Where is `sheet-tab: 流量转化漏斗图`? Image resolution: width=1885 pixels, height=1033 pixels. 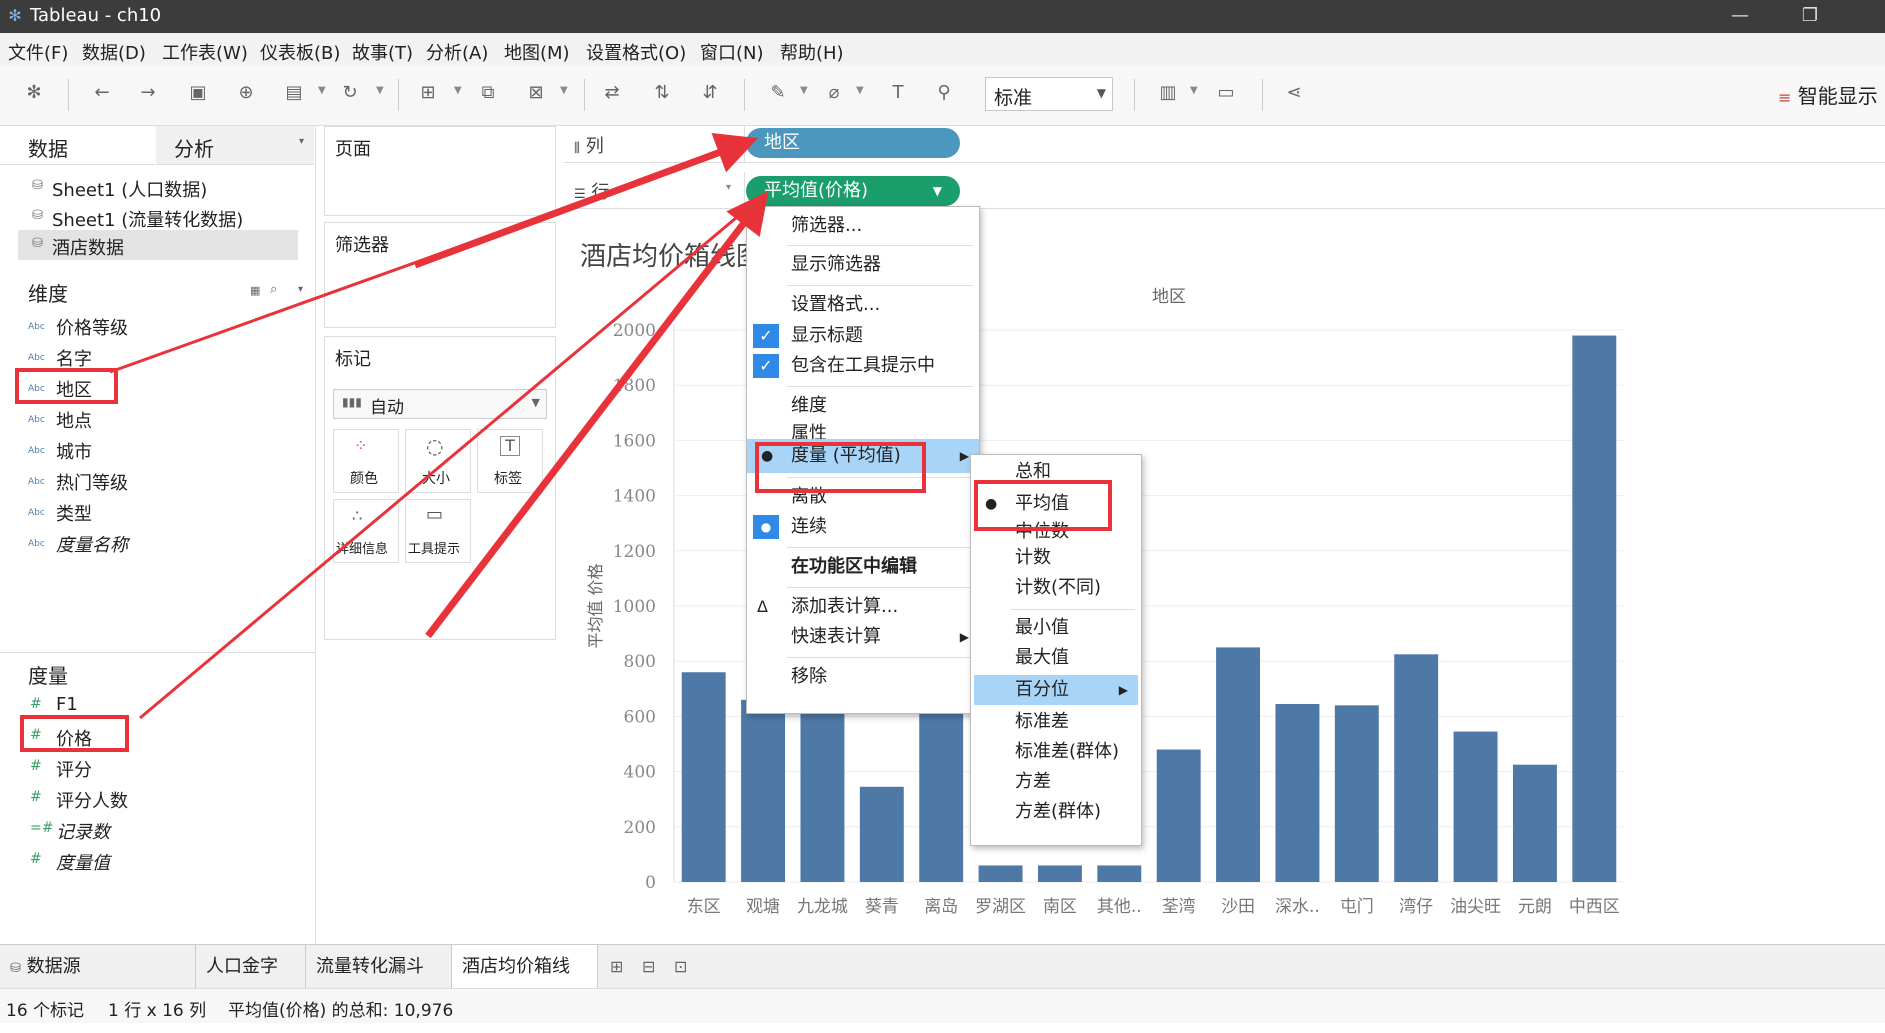
sheet-tab: 流量转化漏斗图 is located at coordinates (379, 983).